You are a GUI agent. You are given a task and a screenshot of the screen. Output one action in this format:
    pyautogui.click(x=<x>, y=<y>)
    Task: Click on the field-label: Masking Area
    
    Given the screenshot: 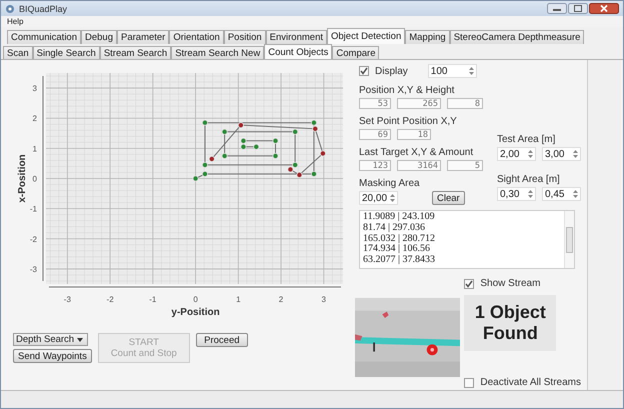 What is the action you would take?
    pyautogui.click(x=390, y=183)
    